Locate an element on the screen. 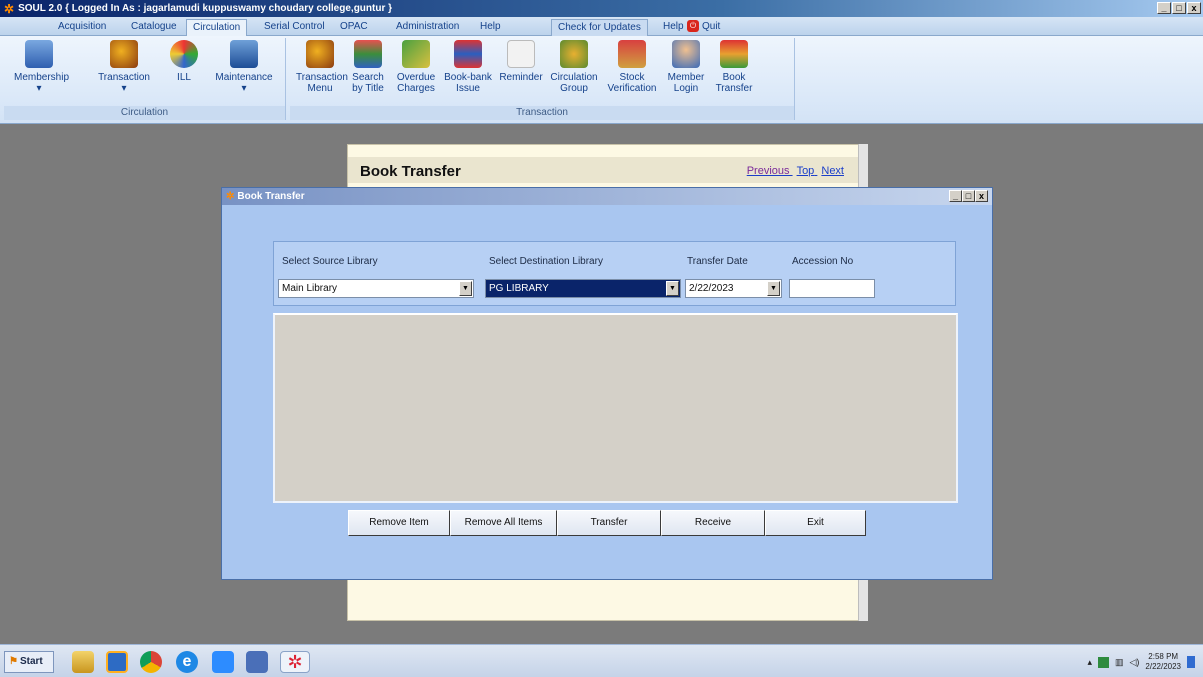  close-button: x is located at coordinates (1194, 8).